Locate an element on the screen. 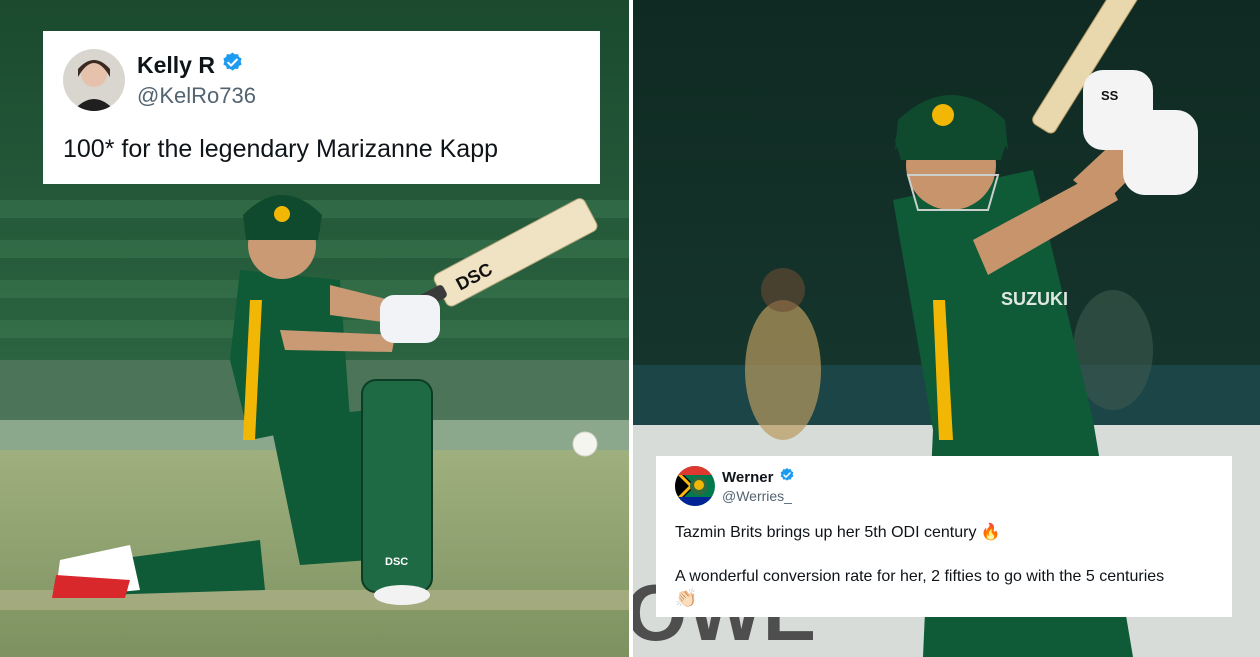 This screenshot has width=1260, height=657. display-name-row: Kelly R is located at coordinates (190, 65).